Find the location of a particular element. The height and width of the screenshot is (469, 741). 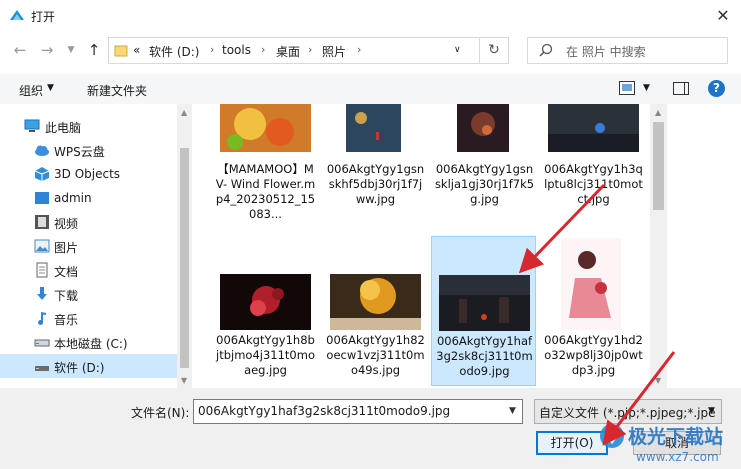

close-button: ✕ is located at coordinates (723, 16).